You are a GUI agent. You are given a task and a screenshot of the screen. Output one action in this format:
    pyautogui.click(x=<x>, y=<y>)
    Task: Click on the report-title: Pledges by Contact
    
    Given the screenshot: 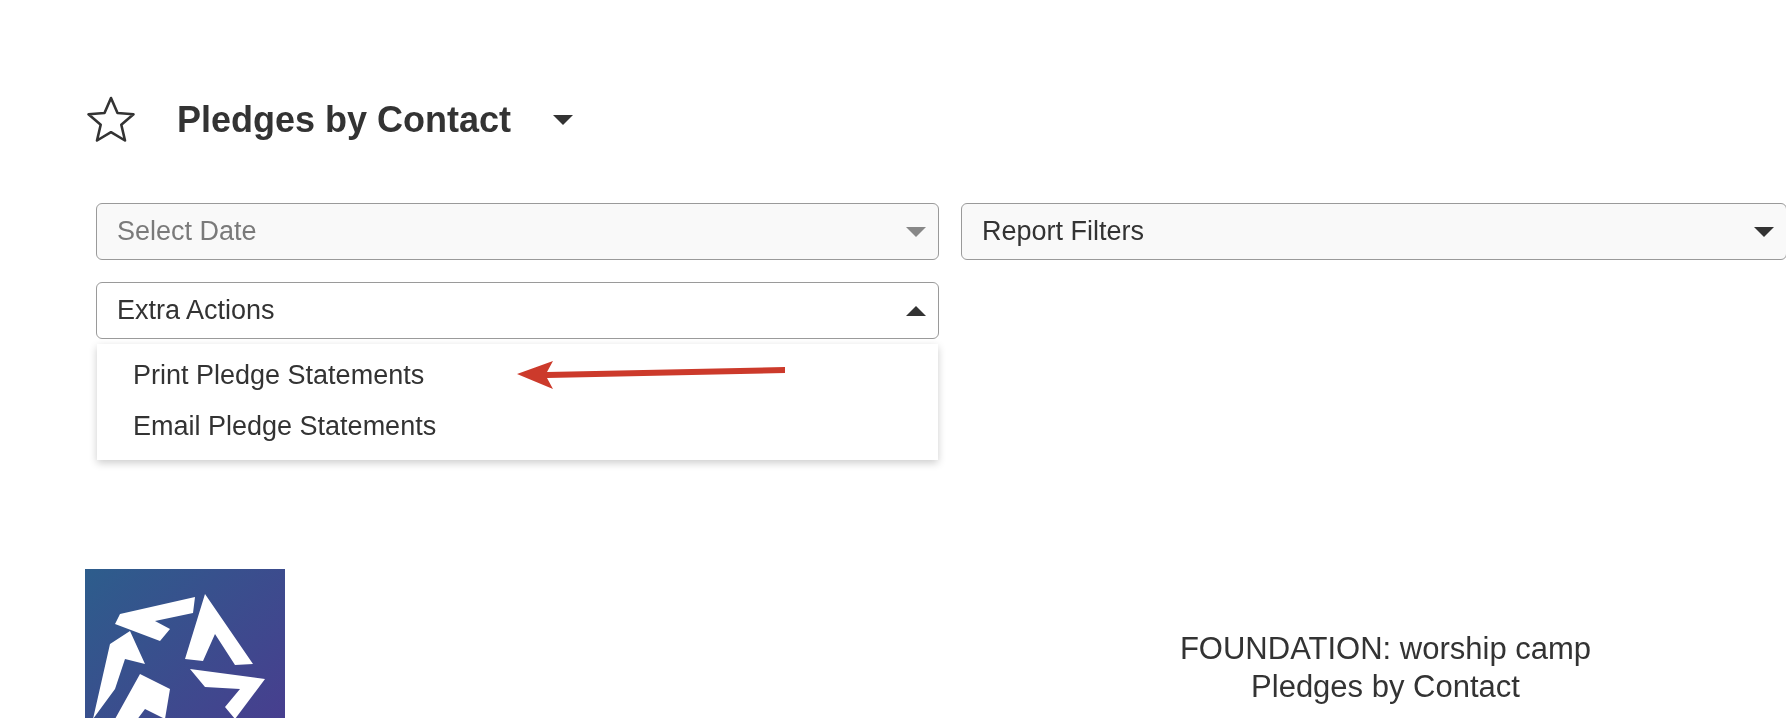 What is the action you would take?
    pyautogui.click(x=344, y=120)
    